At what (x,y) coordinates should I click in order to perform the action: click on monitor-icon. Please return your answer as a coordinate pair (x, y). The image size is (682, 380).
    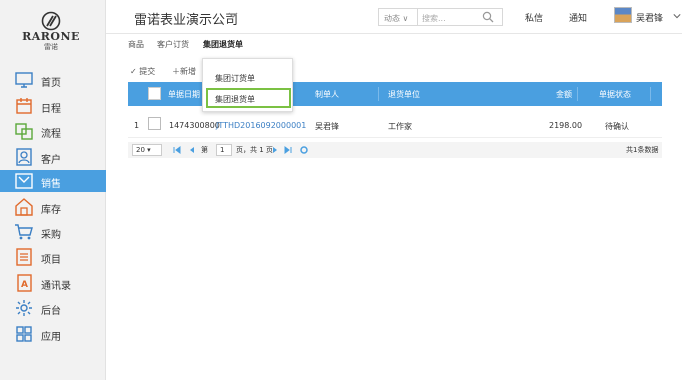
    Looking at the image, I should click on (24, 80).